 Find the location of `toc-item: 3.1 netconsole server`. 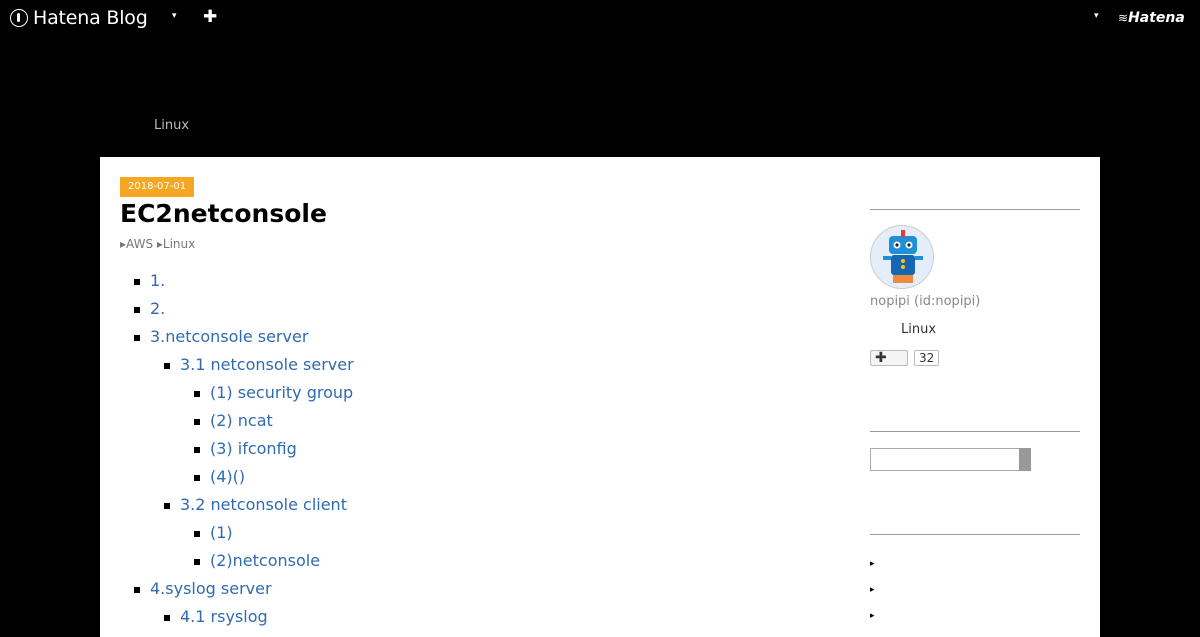

toc-item: 3.1 netconsole server is located at coordinates (259, 364).